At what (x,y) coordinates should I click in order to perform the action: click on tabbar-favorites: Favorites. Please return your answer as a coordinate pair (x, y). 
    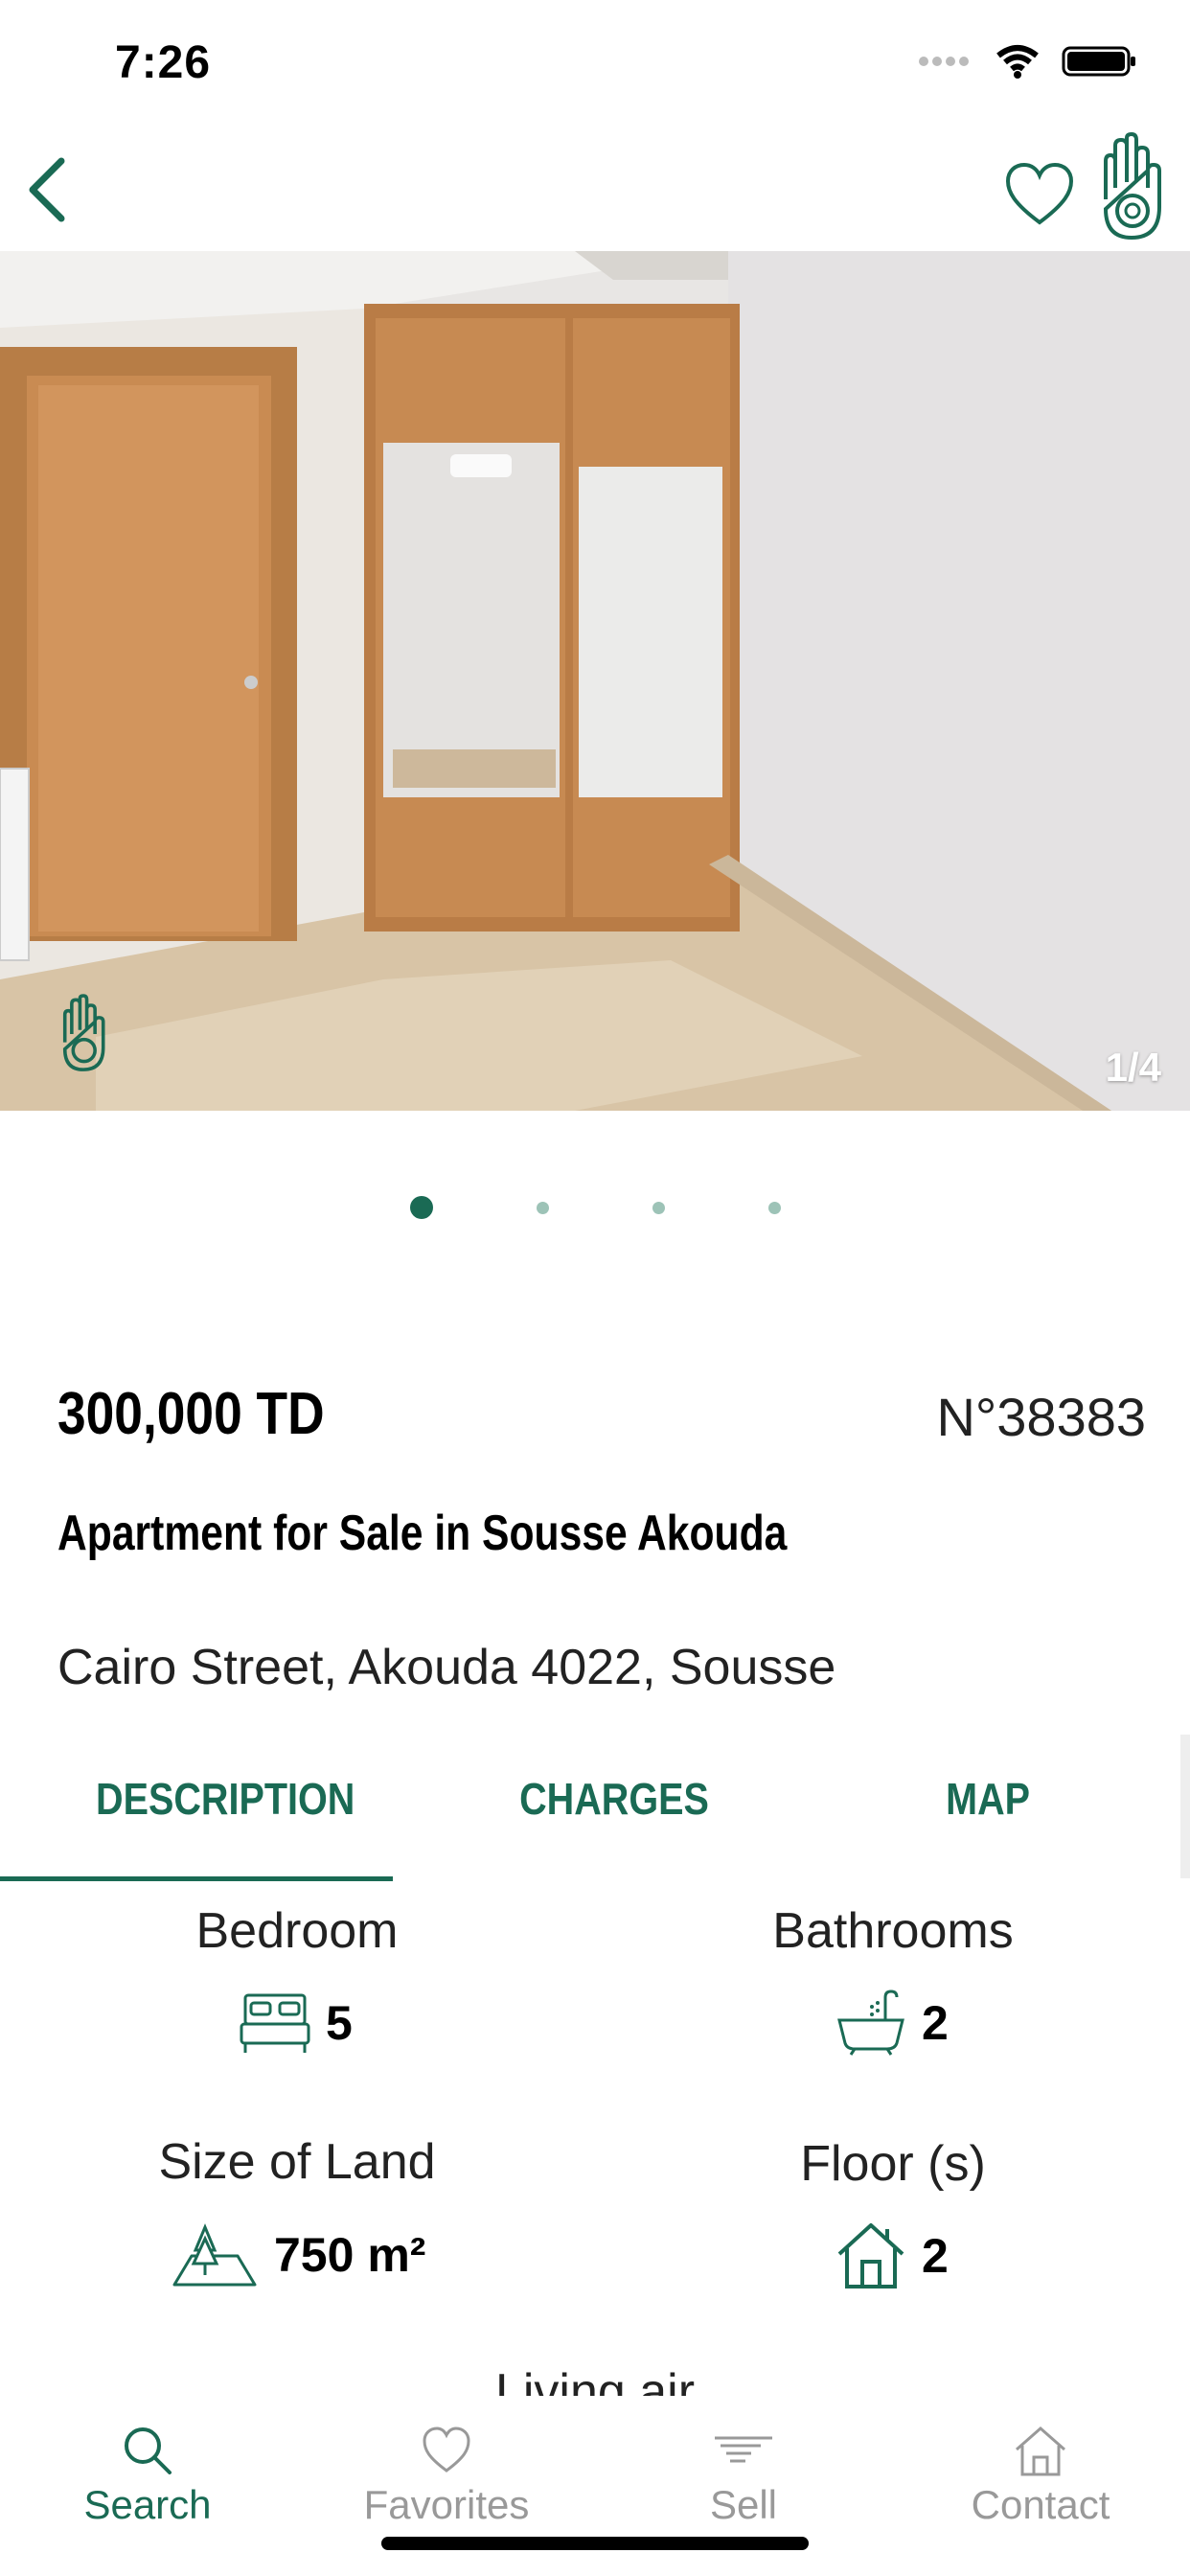
    Looking at the image, I should click on (447, 2476).